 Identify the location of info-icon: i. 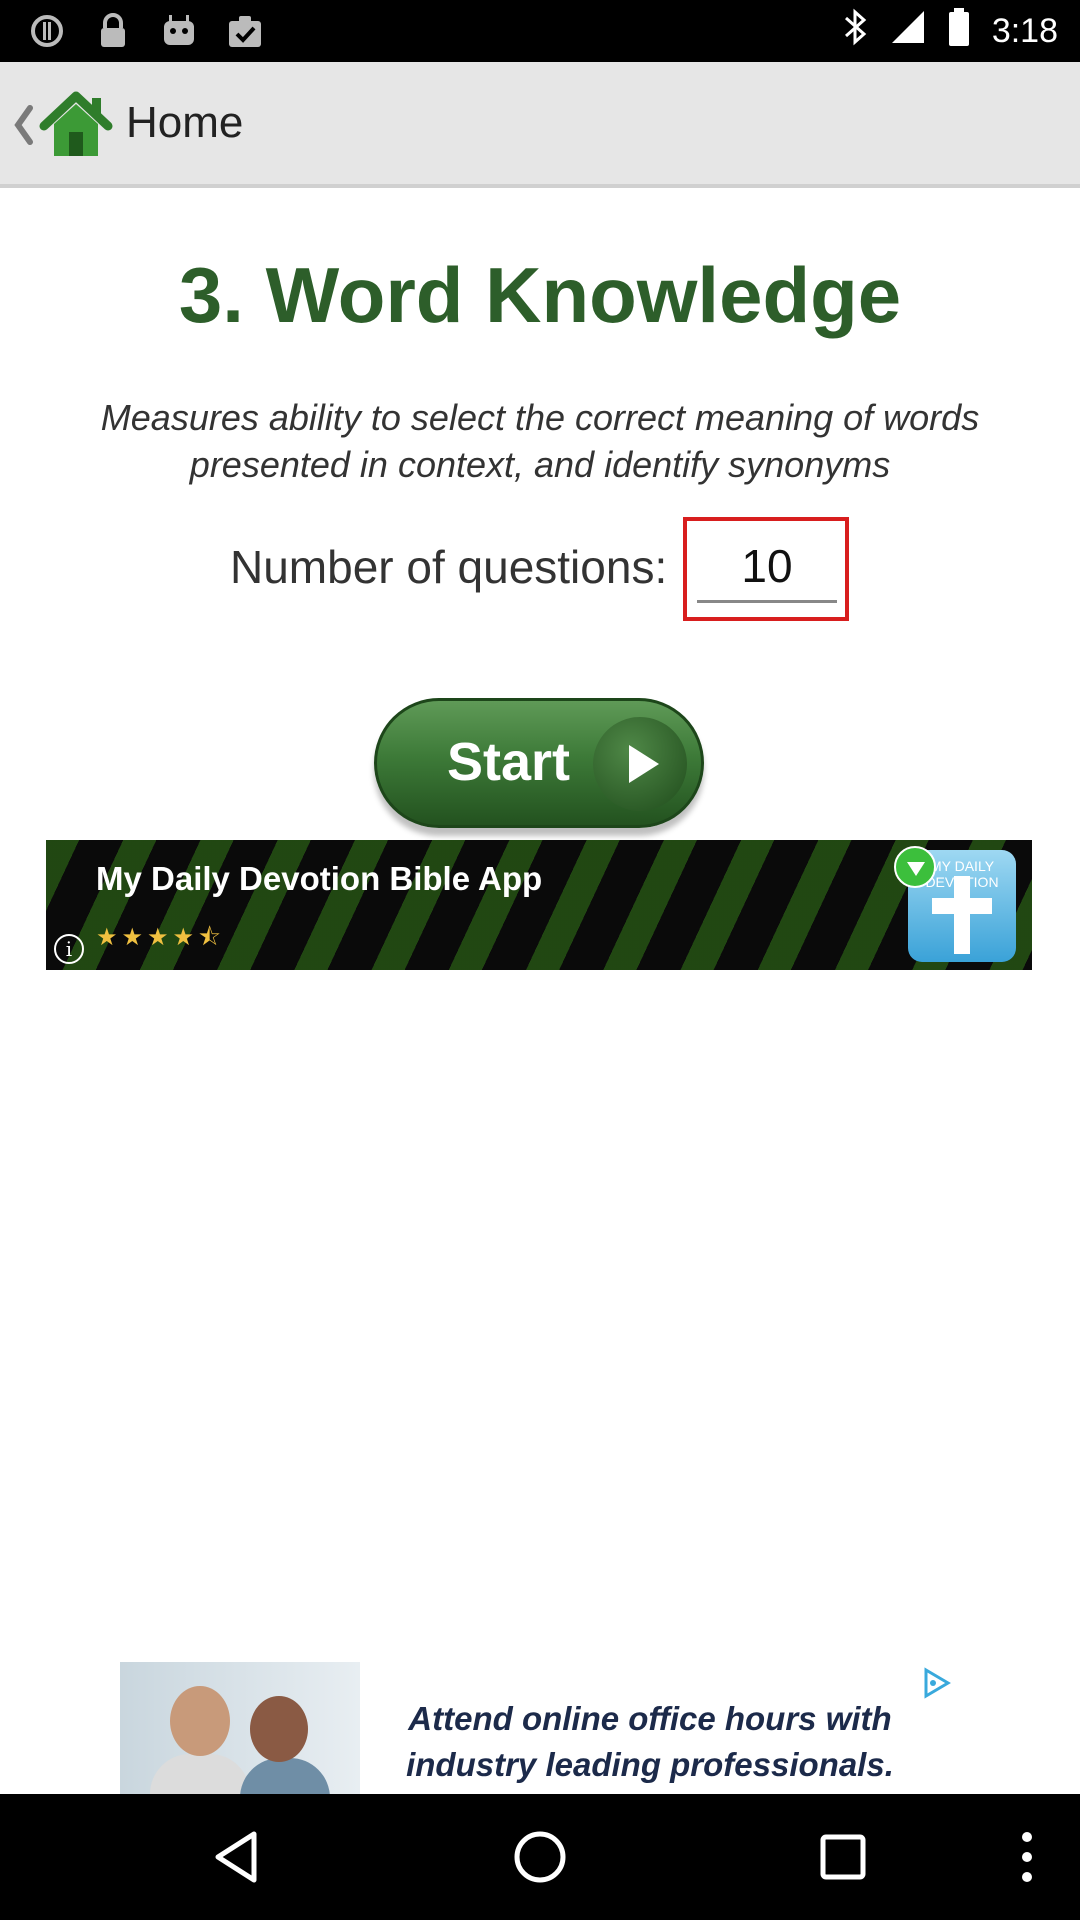
(69, 949).